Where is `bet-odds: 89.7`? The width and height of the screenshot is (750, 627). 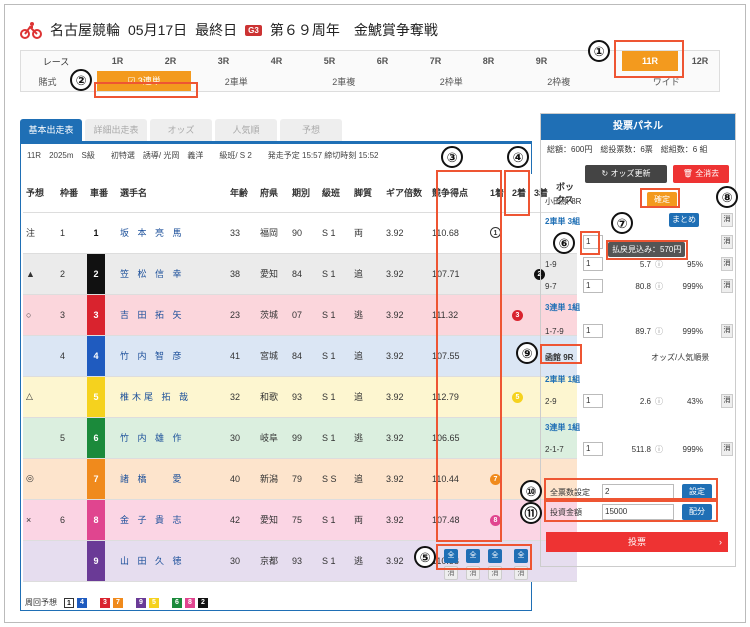
bet-odds: 89.7 is located at coordinates (643, 331).